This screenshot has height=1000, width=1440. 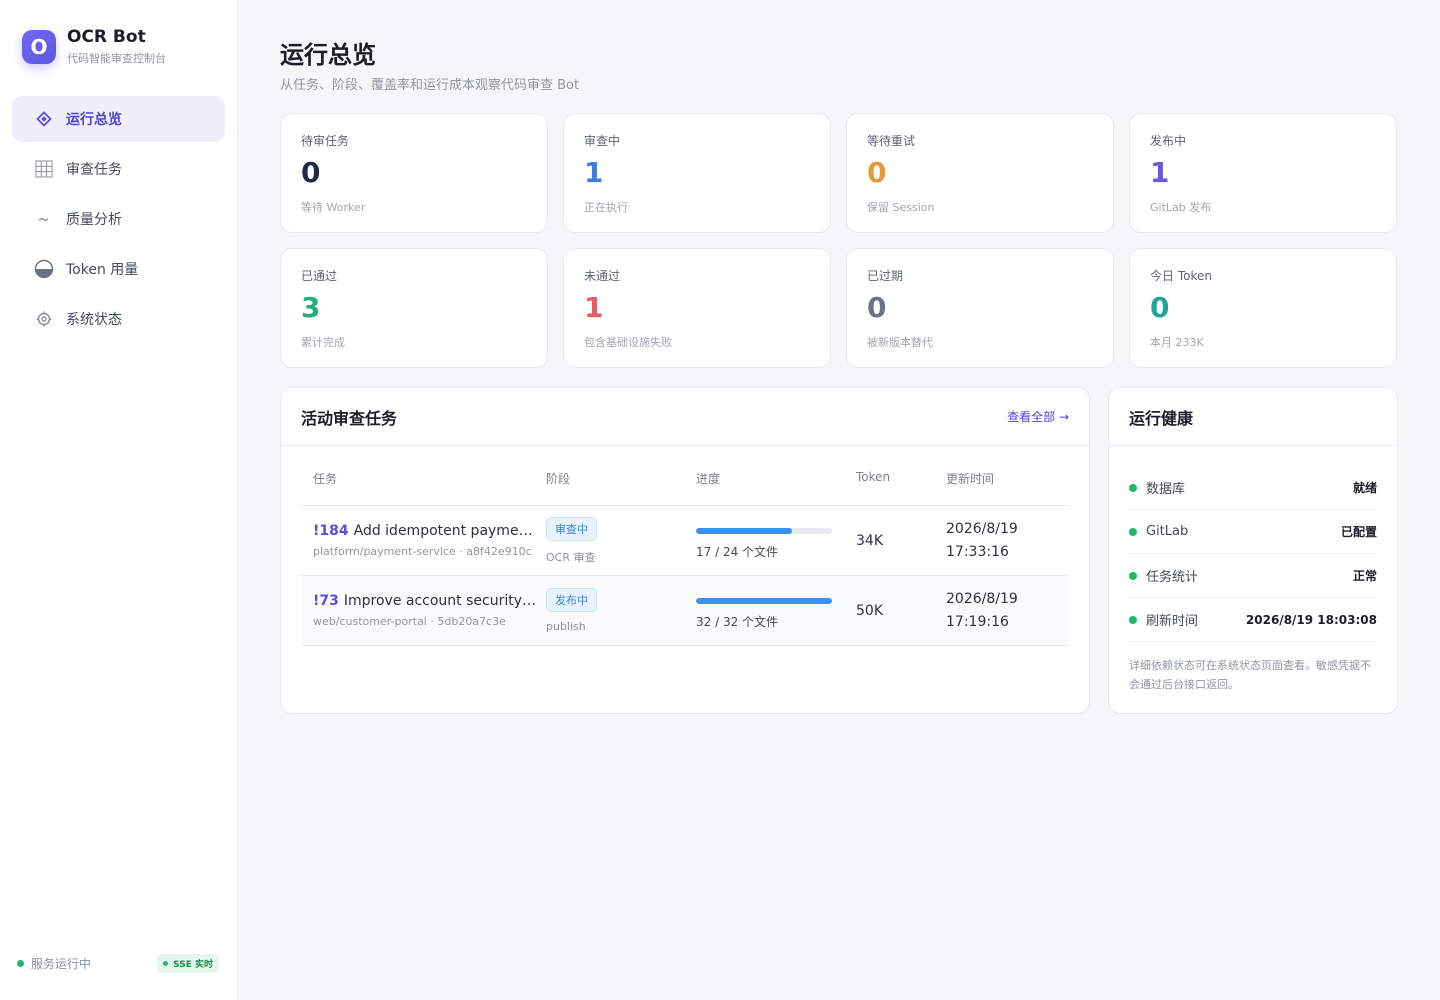 I want to click on diamond-icon, so click(x=44, y=119).